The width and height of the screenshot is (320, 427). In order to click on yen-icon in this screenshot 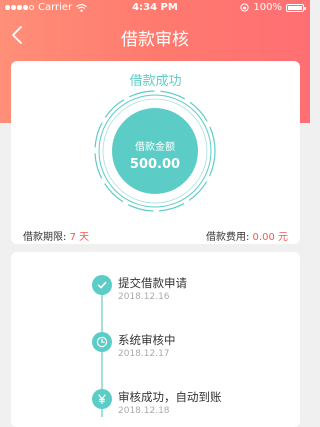, I will do `click(102, 399)`.